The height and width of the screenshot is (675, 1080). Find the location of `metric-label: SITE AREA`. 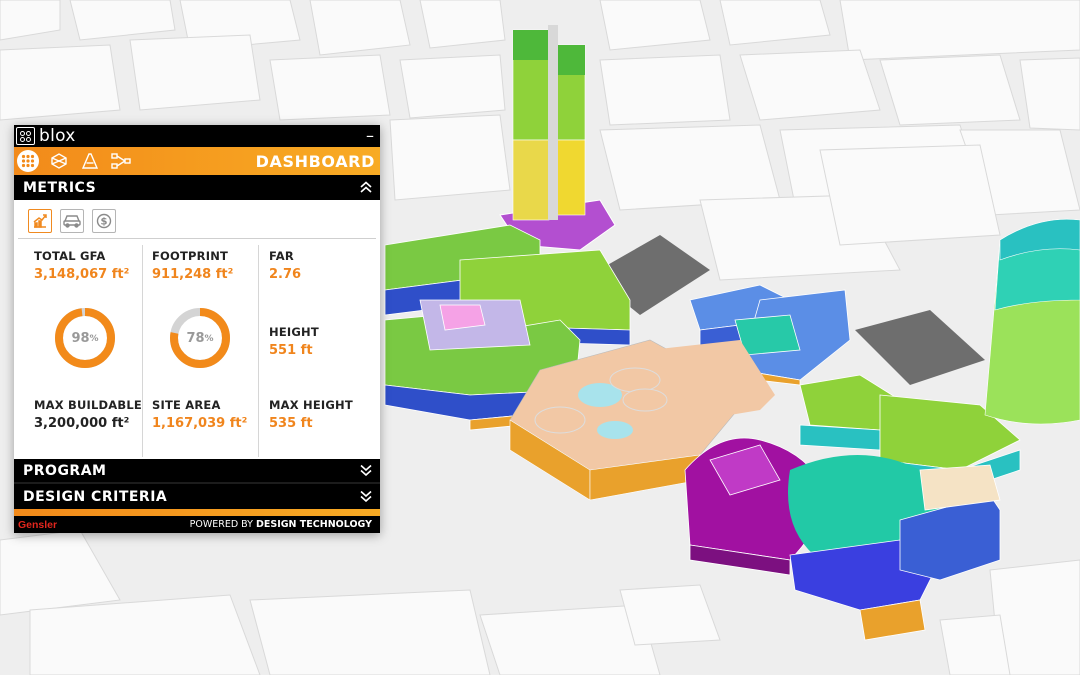

metric-label: SITE AREA is located at coordinates (186, 405).